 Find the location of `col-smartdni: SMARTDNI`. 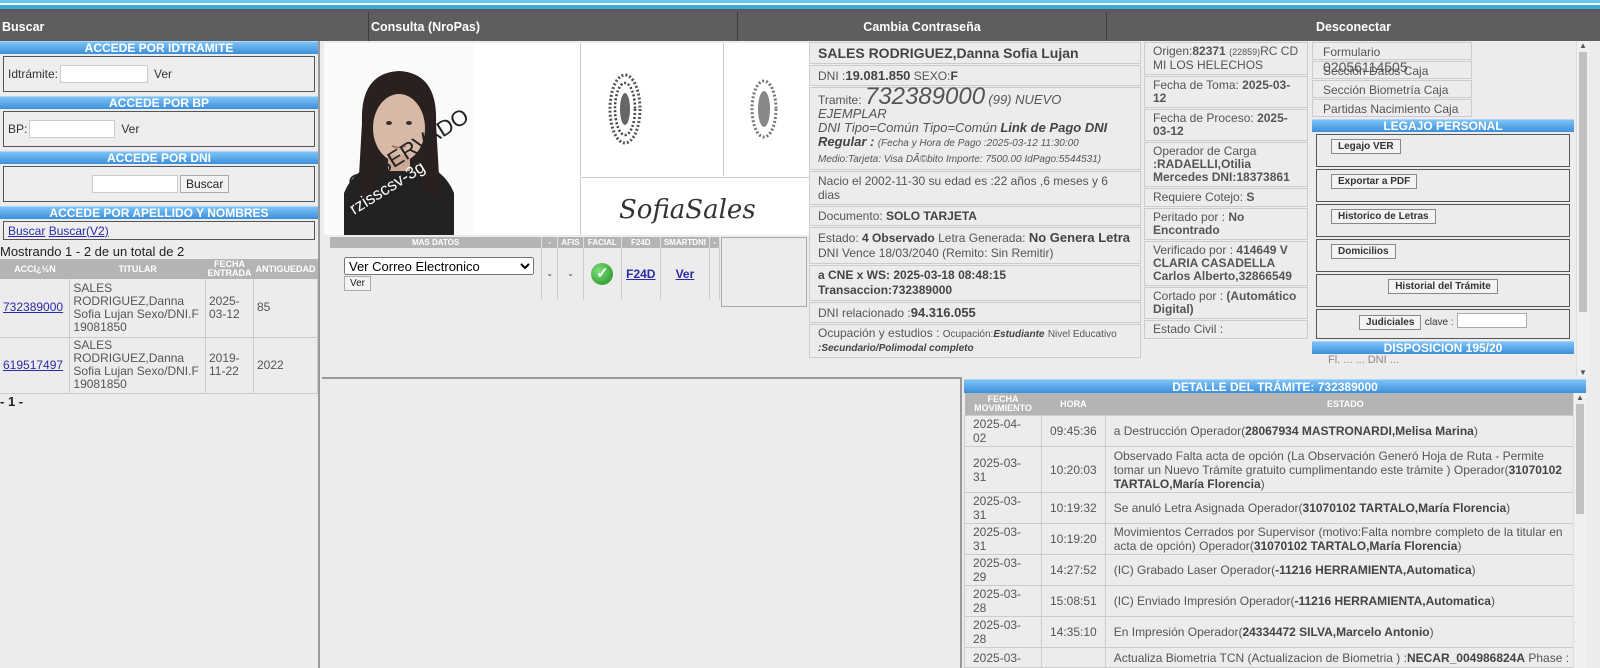

col-smartdni: SMARTDNI is located at coordinates (685, 242).